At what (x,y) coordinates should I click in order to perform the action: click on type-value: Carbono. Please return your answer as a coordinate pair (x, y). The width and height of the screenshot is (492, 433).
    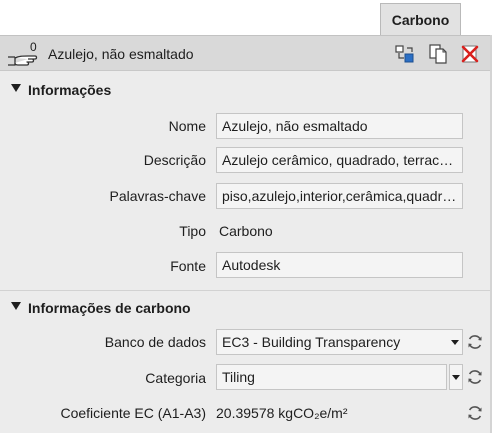
    Looking at the image, I should click on (246, 231).